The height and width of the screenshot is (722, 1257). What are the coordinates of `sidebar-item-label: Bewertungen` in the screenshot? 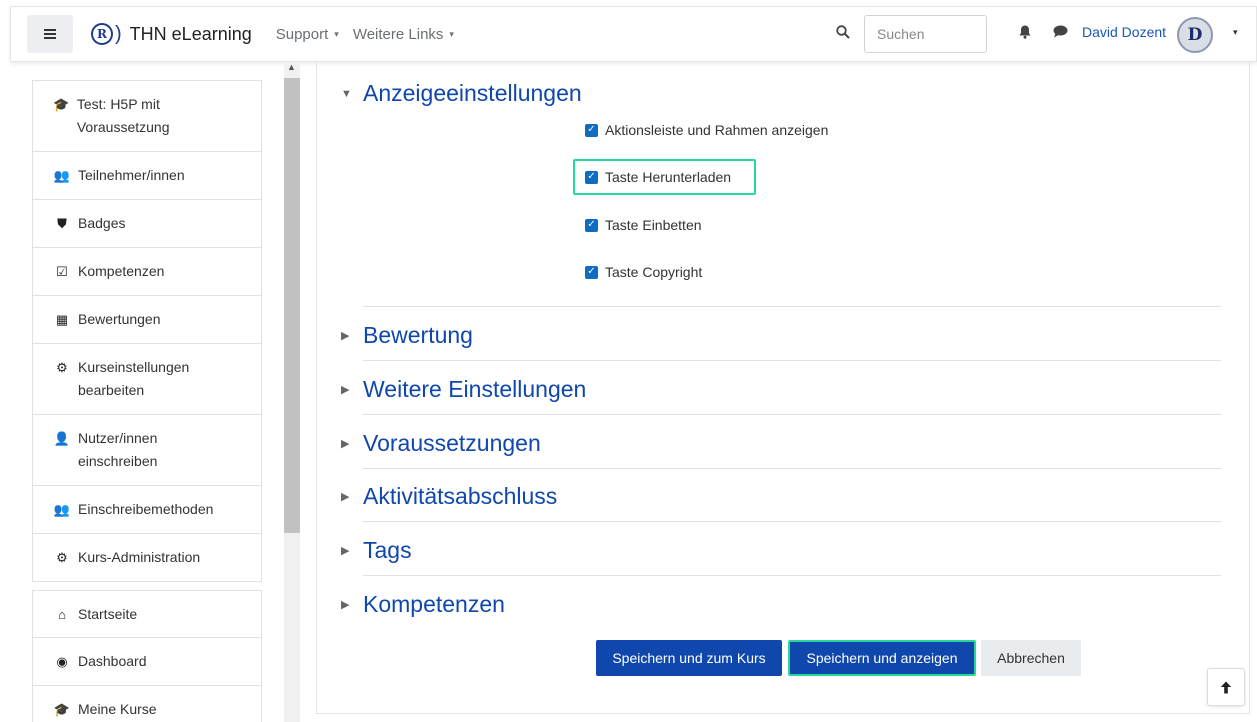 It's located at (119, 319).